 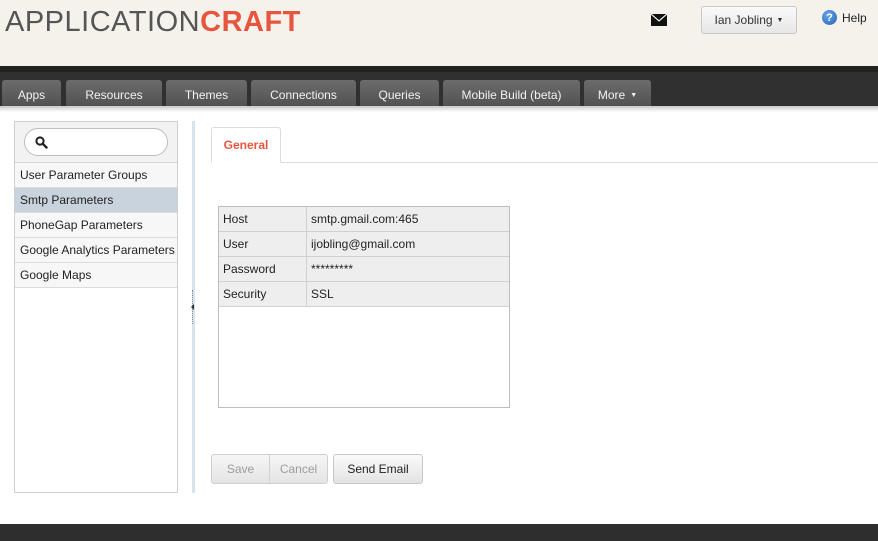 I want to click on help-icon: ?, so click(x=829, y=17).